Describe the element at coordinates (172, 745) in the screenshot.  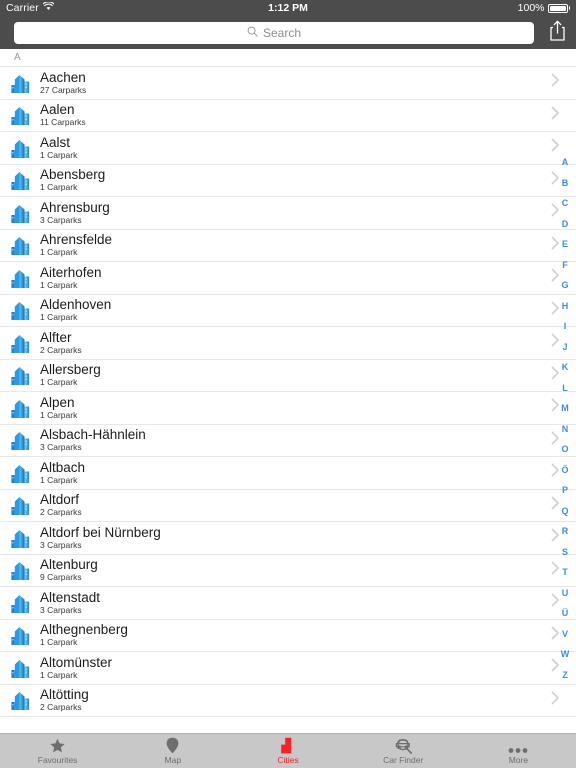
I see `map-pin-icon` at that location.